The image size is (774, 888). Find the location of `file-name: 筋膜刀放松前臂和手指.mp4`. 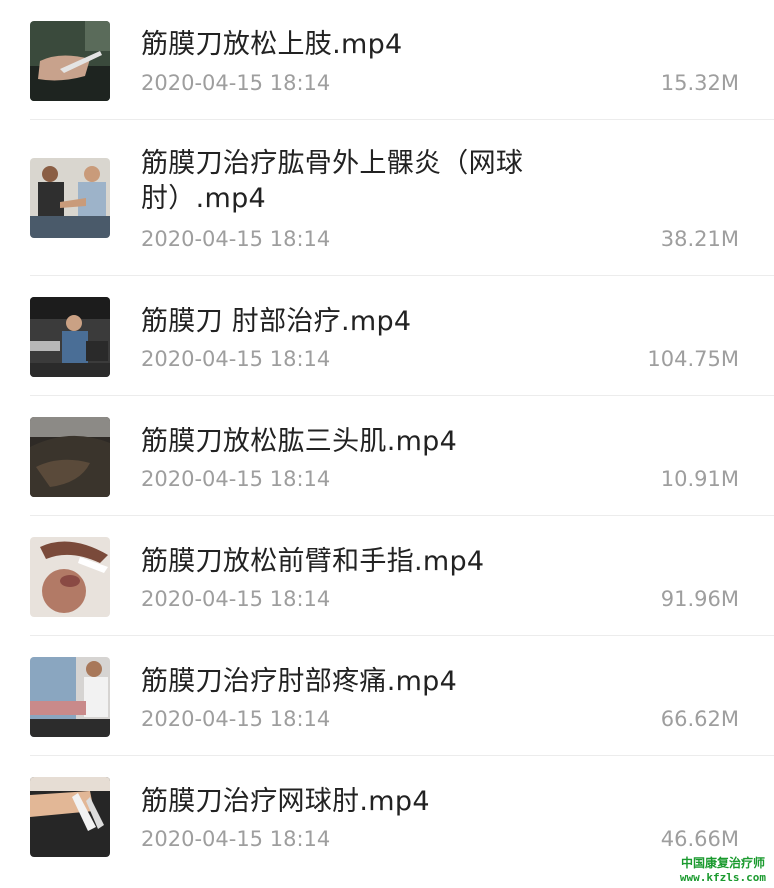

file-name: 筋膜刀放松前臂和手指.mp4 is located at coordinates (313, 561).